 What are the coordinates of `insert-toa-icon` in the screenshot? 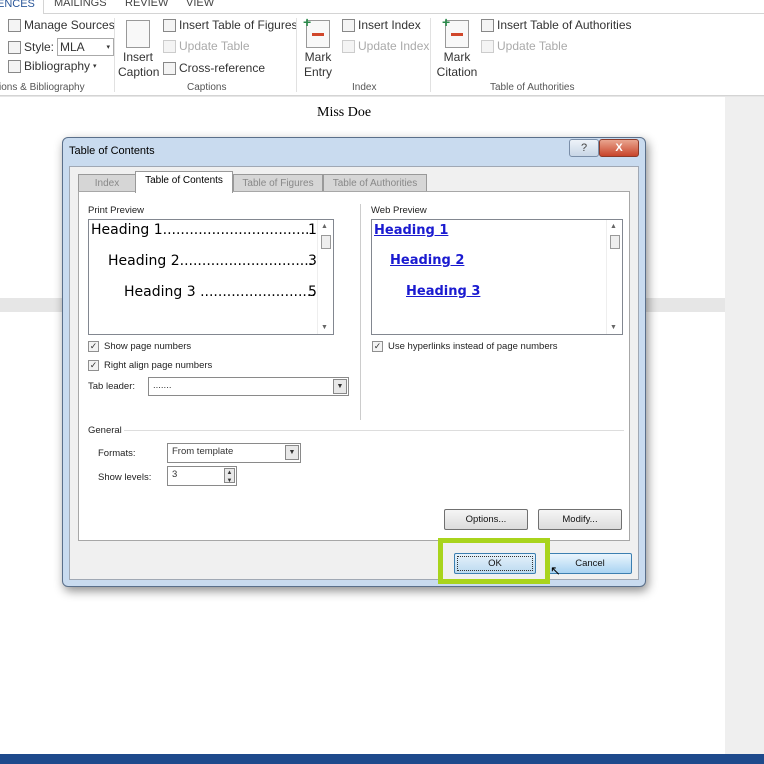 It's located at (487, 25).